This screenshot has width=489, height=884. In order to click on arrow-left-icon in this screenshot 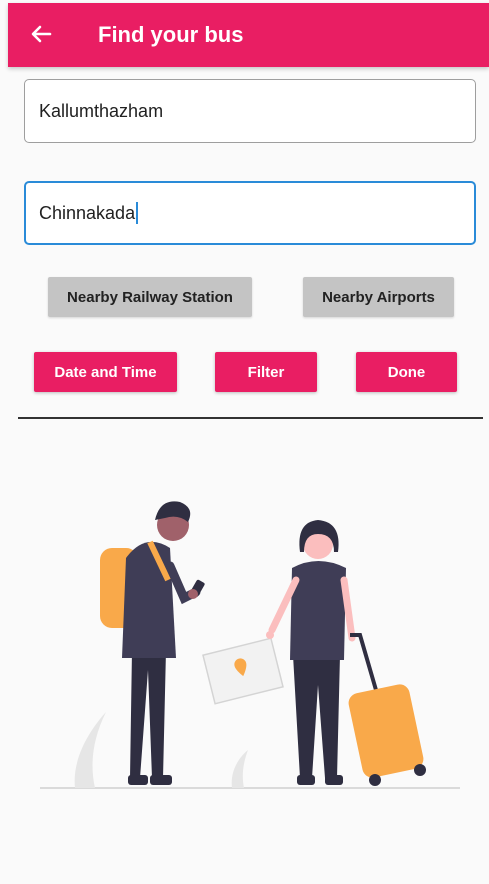, I will do `click(41, 34)`.